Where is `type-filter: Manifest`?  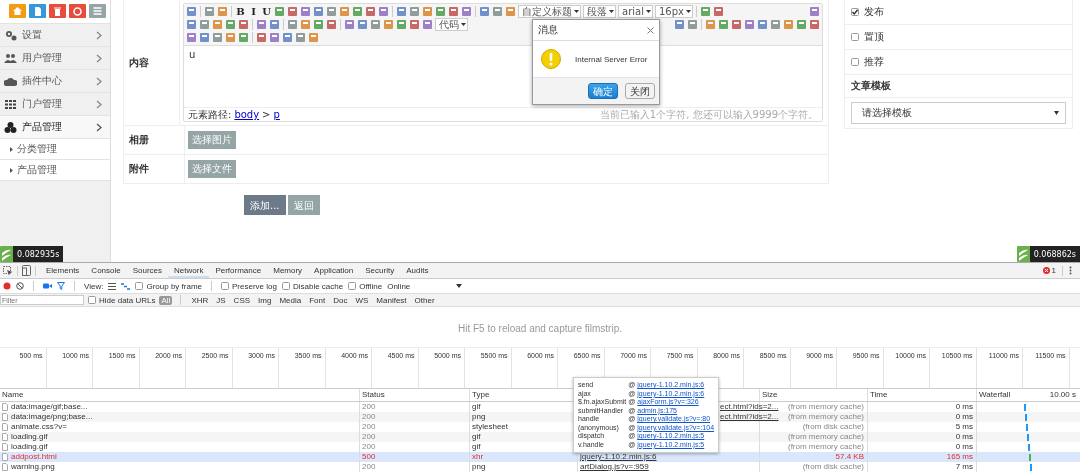
type-filter: Manifest is located at coordinates (391, 300).